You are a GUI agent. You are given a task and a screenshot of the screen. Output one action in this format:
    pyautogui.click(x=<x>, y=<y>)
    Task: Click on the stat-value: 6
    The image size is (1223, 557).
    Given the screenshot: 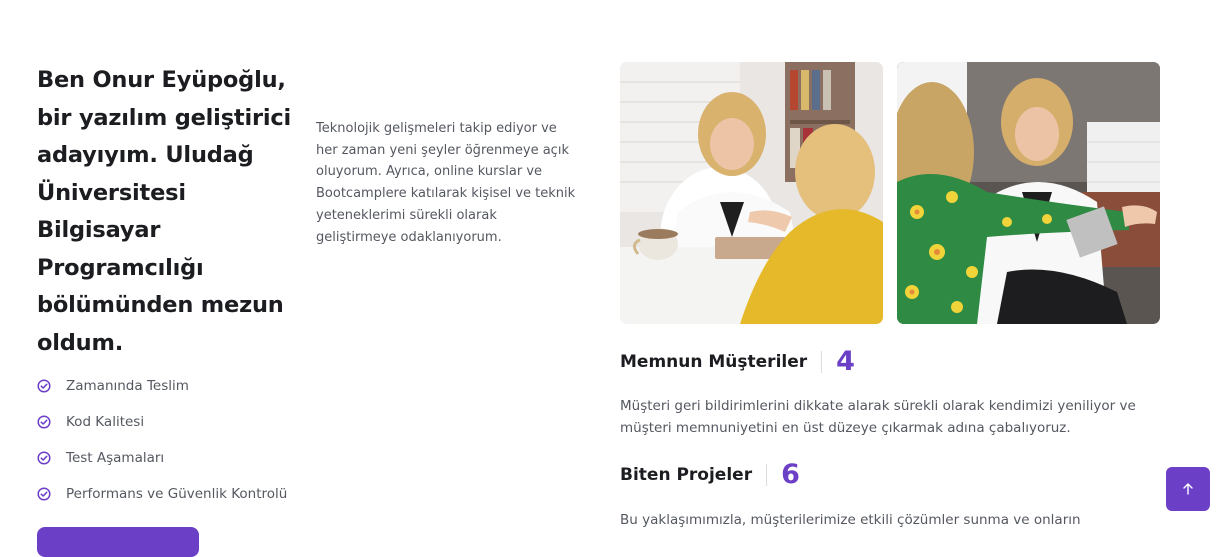 What is the action you would take?
    pyautogui.click(x=790, y=474)
    